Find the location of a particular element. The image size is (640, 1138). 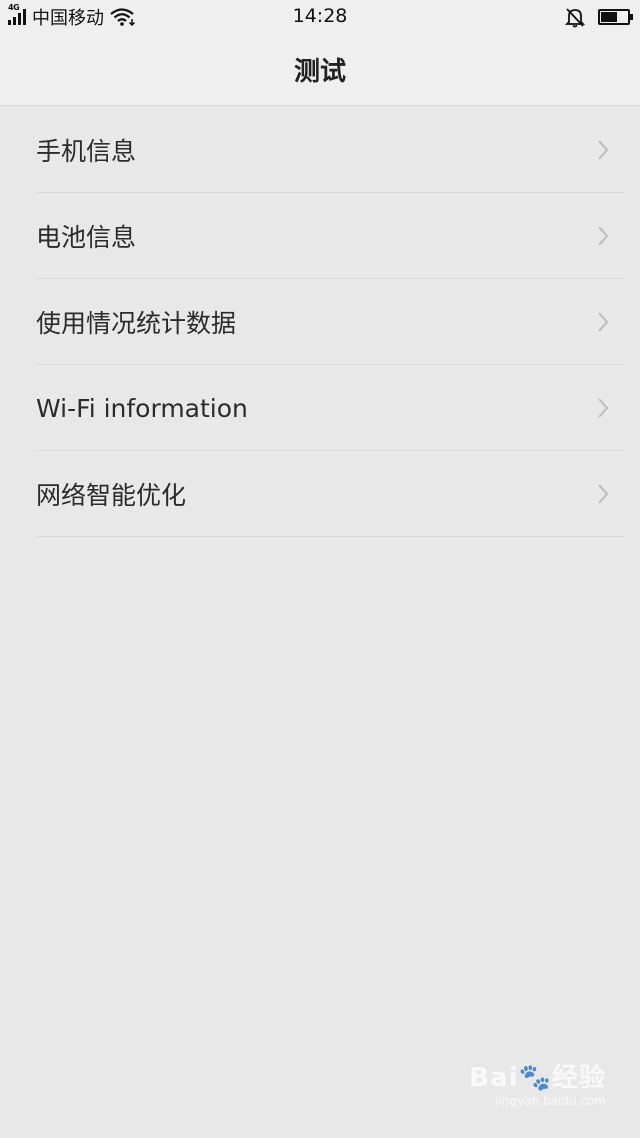

list-item-usage-stats: 使用情况统计数据 is located at coordinates (320, 322).